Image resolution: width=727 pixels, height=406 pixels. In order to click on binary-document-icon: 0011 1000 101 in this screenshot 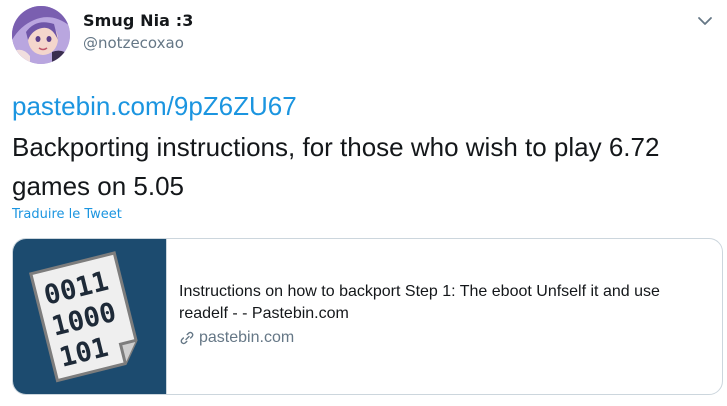, I will do `click(83, 317)`.